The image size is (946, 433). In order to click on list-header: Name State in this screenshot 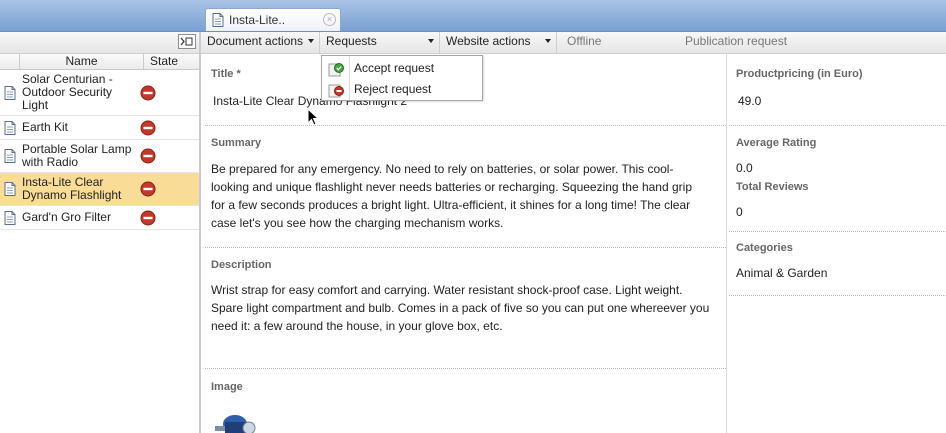, I will do `click(99, 62)`.